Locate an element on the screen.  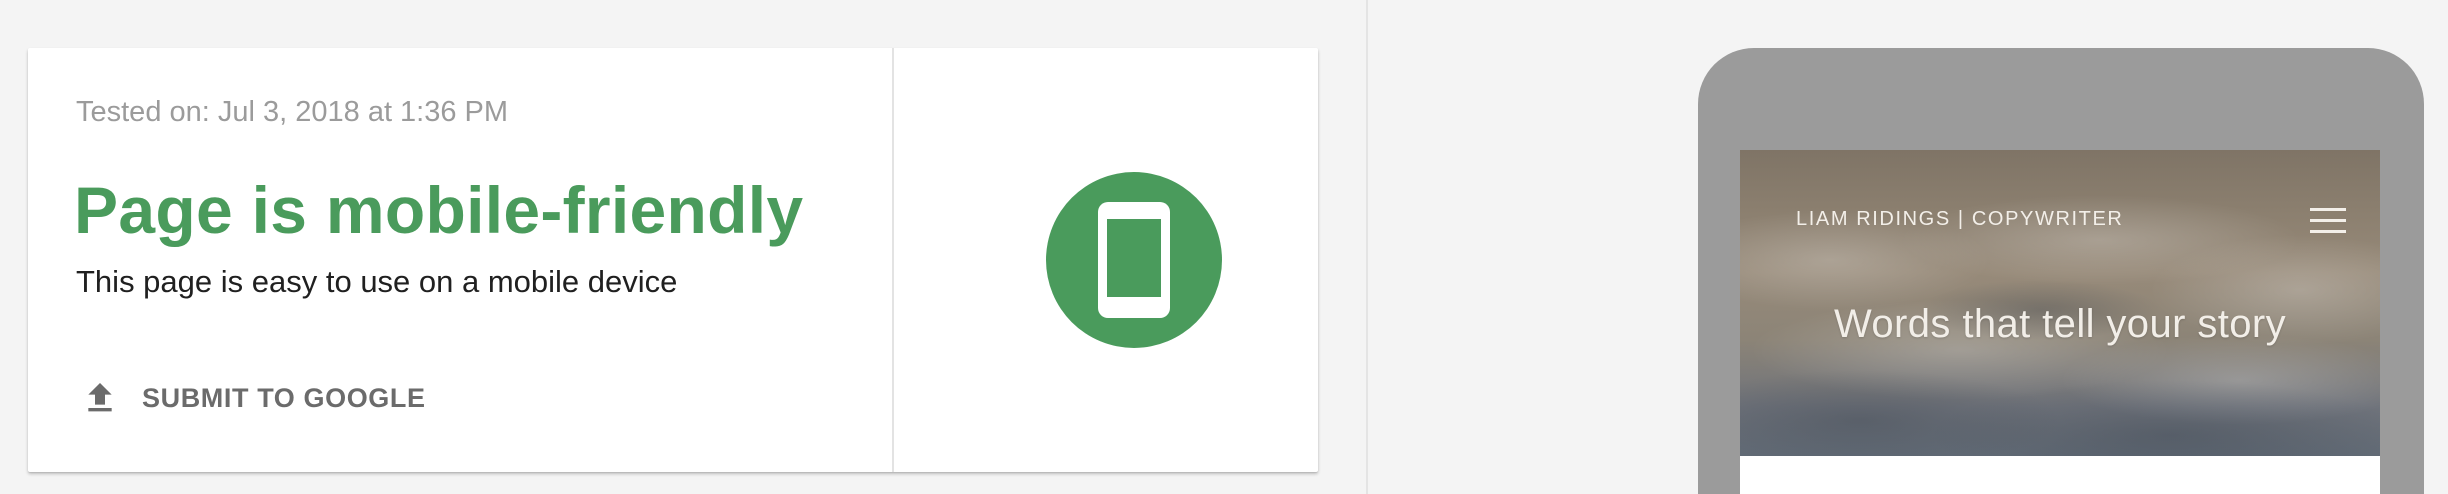
pane-separator is located at coordinates (1367, 247).